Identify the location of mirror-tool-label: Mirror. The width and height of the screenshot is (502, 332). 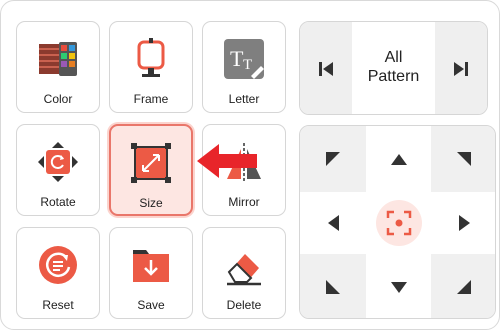
(244, 202).